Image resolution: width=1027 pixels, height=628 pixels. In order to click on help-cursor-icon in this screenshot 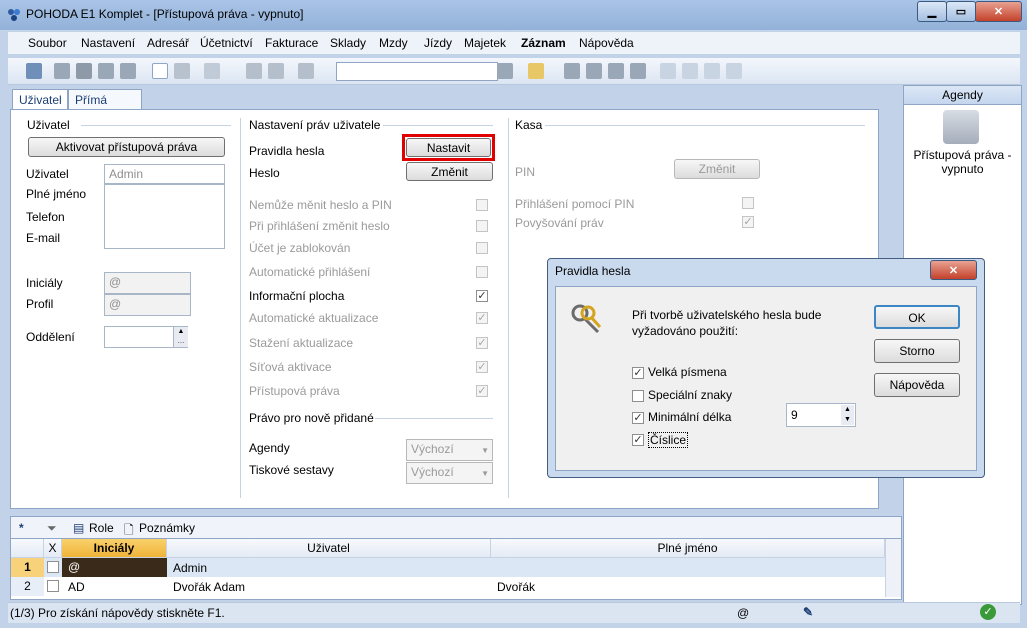, I will do `click(734, 71)`.